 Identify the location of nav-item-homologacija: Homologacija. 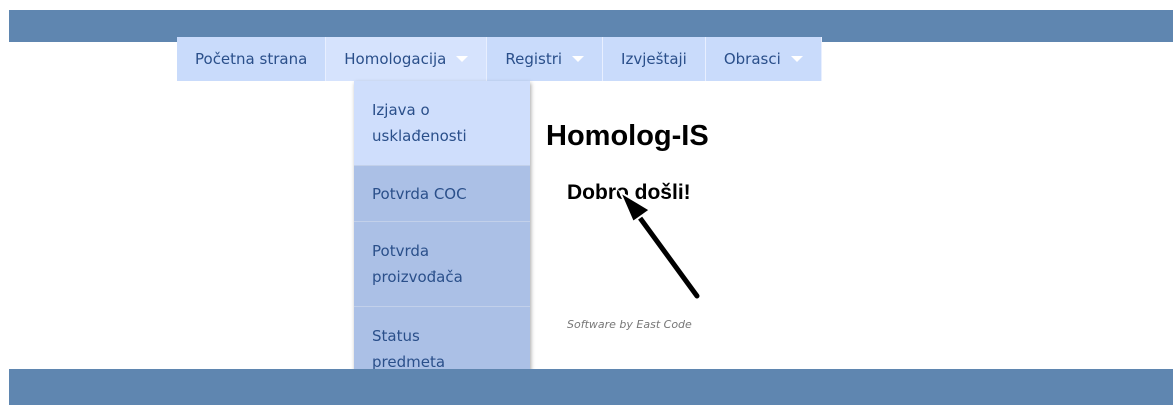
(407, 59).